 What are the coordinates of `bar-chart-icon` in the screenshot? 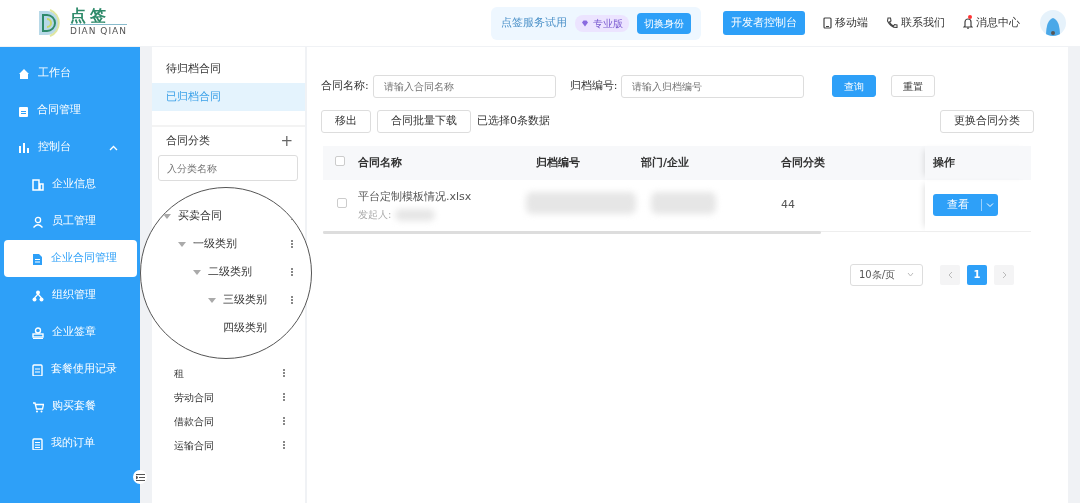 It's located at (24, 147).